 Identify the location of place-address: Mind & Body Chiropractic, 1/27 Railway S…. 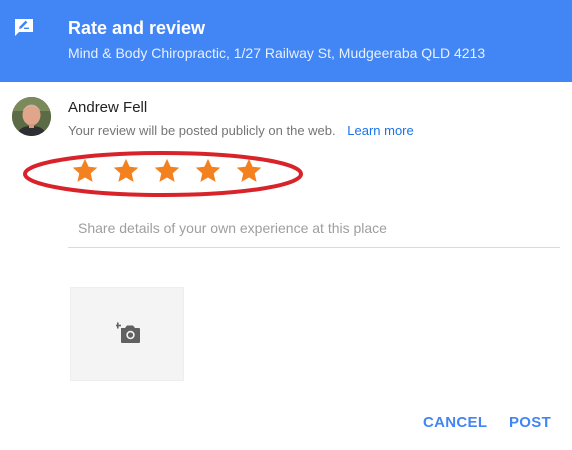
(277, 53).